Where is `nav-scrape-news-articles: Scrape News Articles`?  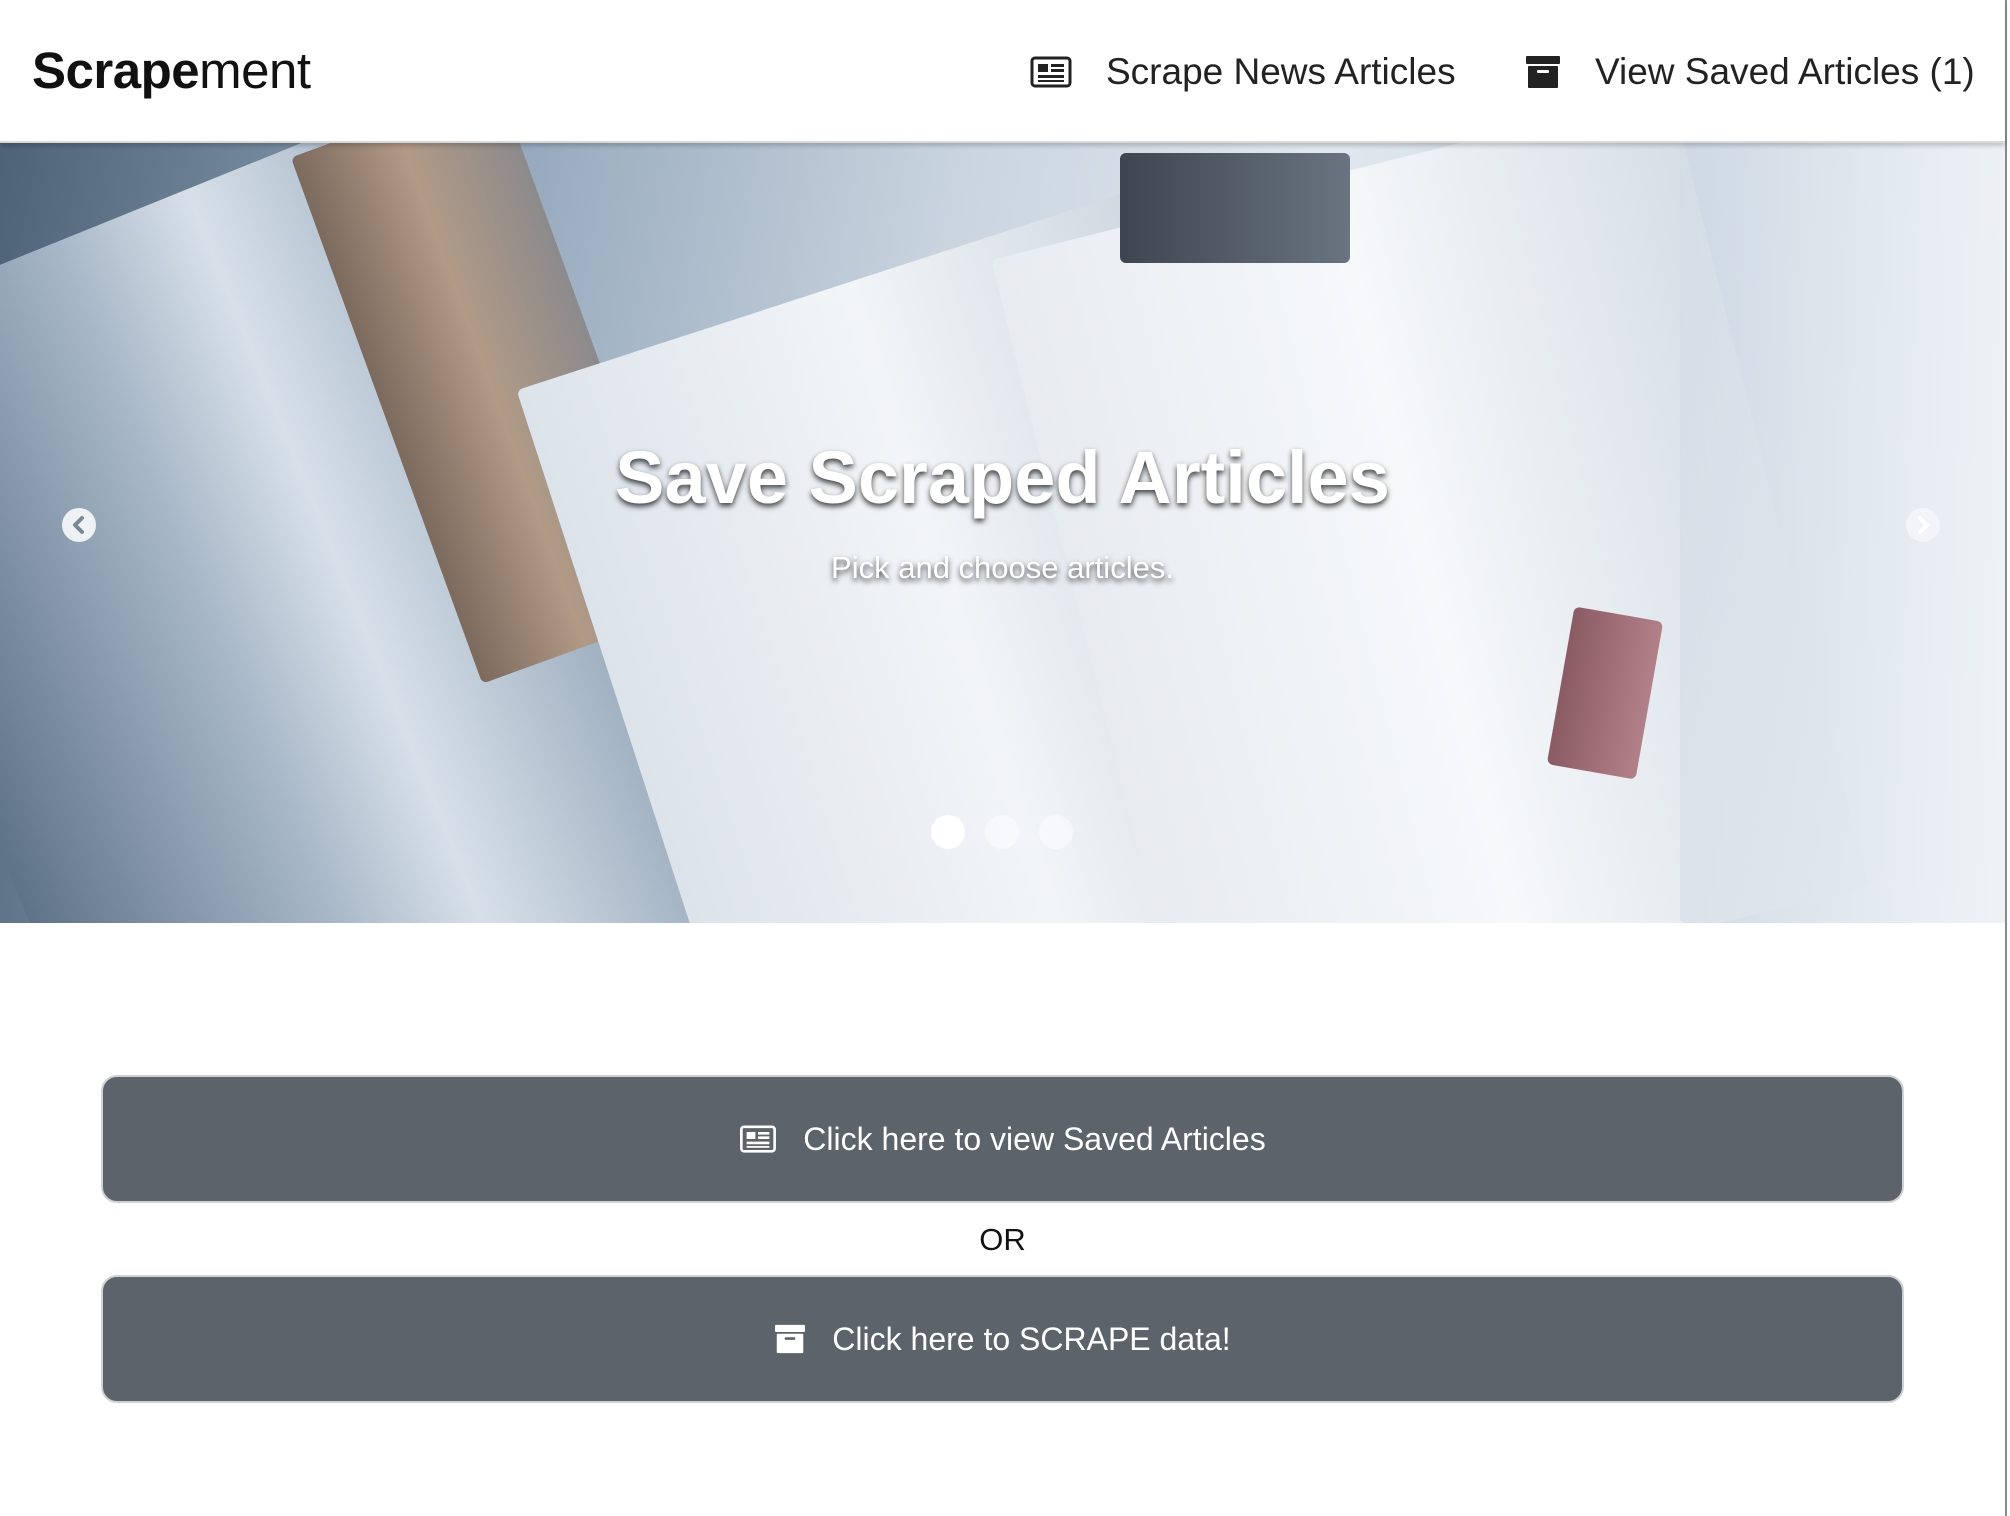
nav-scrape-news-articles: Scrape News Articles is located at coordinates (1243, 72).